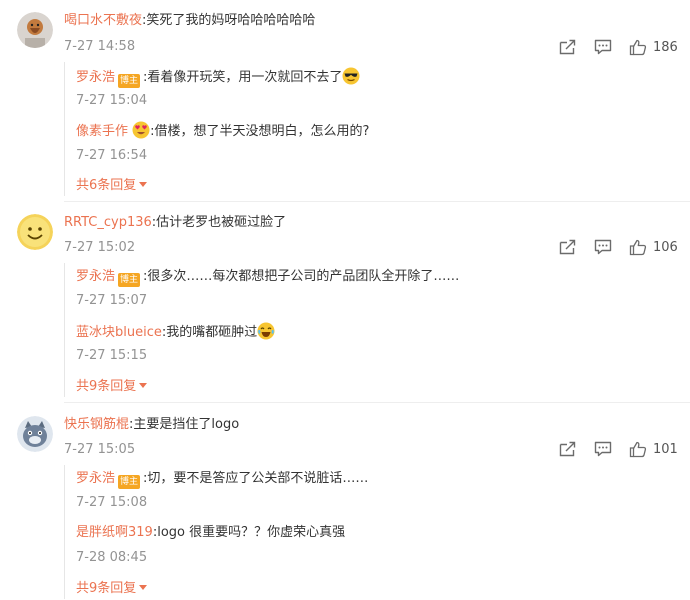 The height and width of the screenshot is (600, 690). What do you see at coordinates (209, 332) in the screenshot?
I see `reply-text: :我的嘴都砸肿过` at bounding box center [209, 332].